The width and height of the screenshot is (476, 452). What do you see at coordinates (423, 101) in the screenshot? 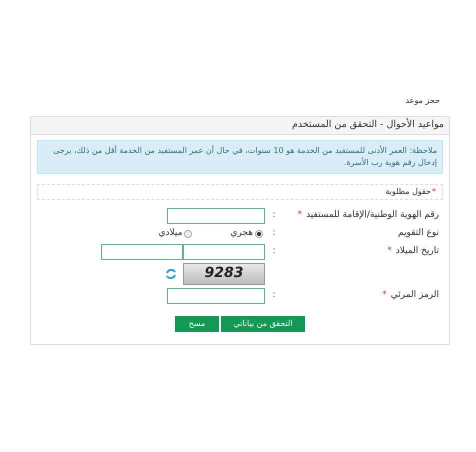
I see `breadcrumb: حجز موعد` at bounding box center [423, 101].